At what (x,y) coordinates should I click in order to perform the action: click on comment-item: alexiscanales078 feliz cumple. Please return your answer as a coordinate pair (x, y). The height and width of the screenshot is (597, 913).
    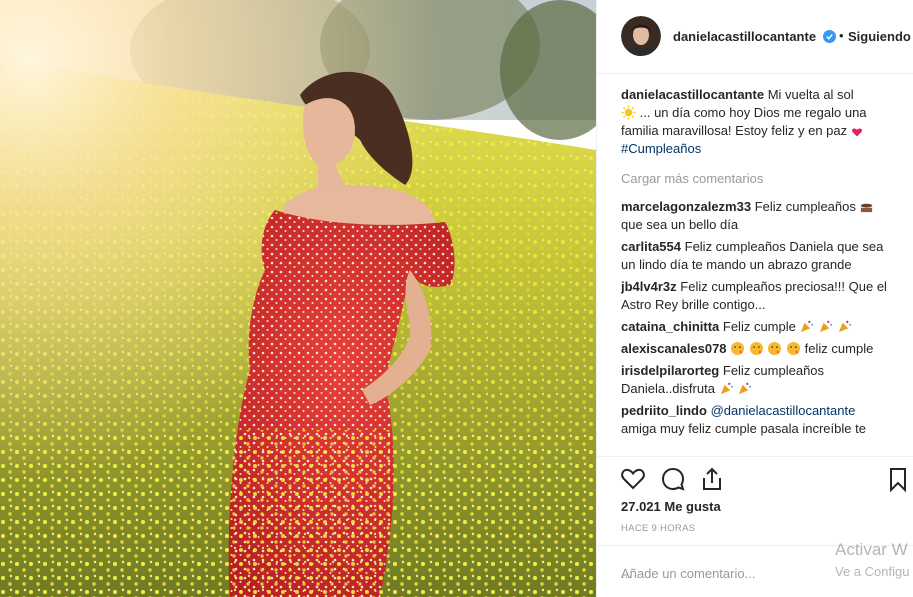
    Looking at the image, I should click on (761, 349).